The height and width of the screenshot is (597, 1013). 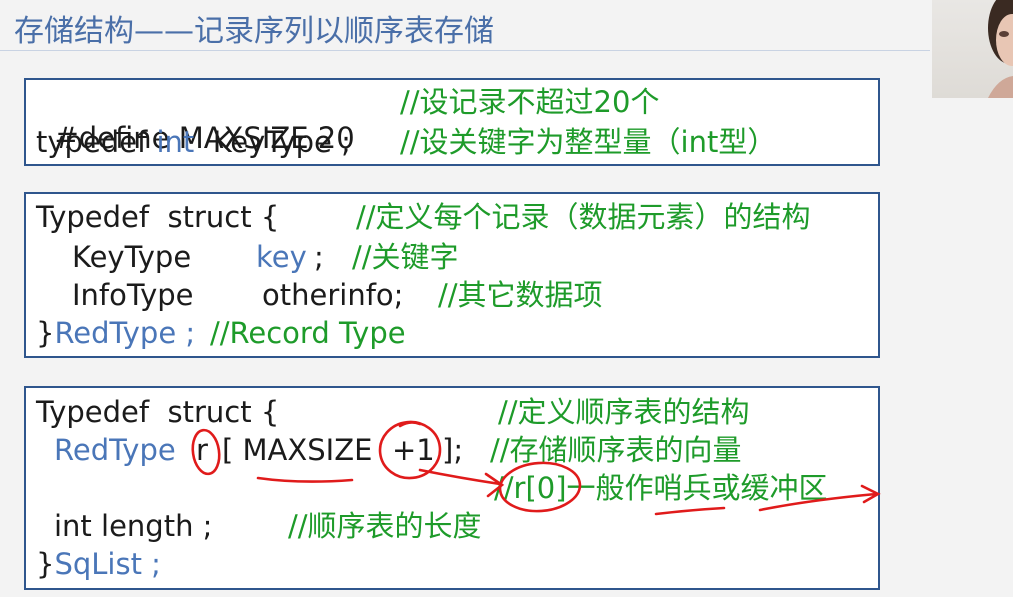 What do you see at coordinates (272, 142) in the screenshot?
I see `keytype-name: KeyType ;` at bounding box center [272, 142].